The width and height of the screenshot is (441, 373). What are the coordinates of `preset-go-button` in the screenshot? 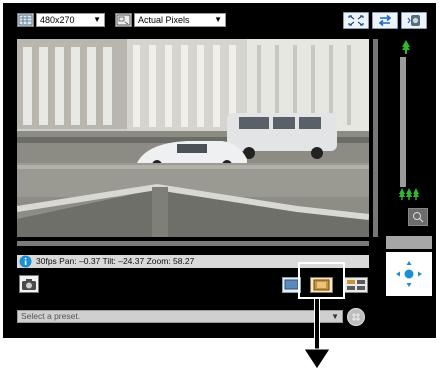 It's located at (356, 317).